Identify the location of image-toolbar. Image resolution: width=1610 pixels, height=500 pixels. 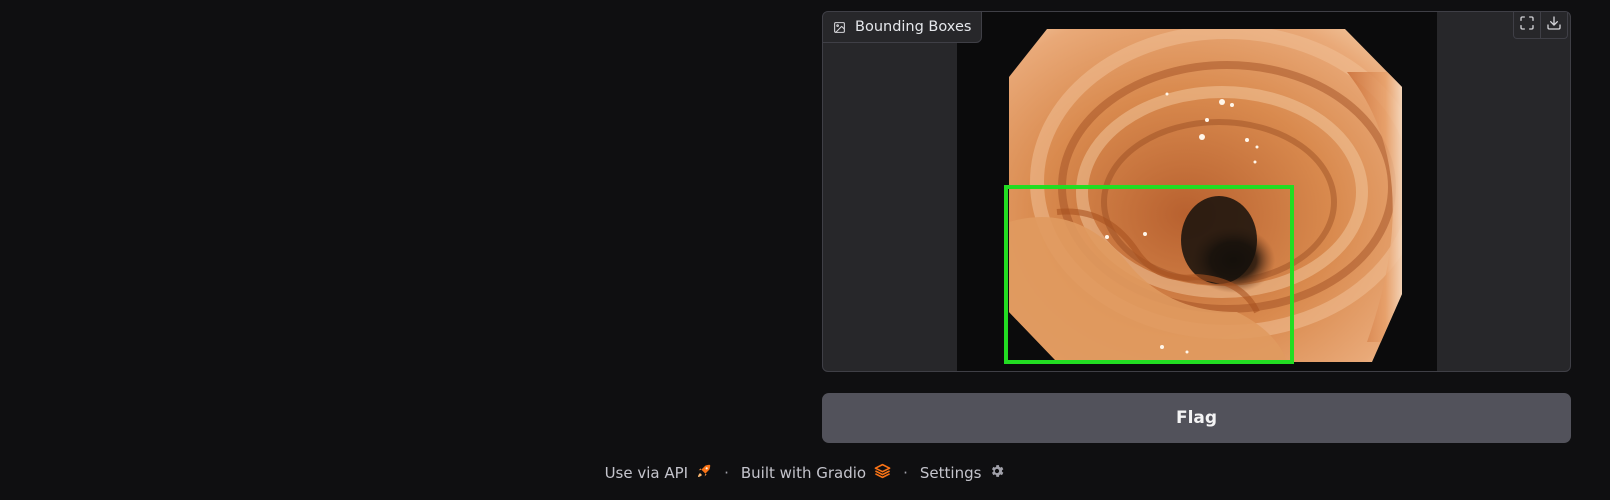
(1540, 25).